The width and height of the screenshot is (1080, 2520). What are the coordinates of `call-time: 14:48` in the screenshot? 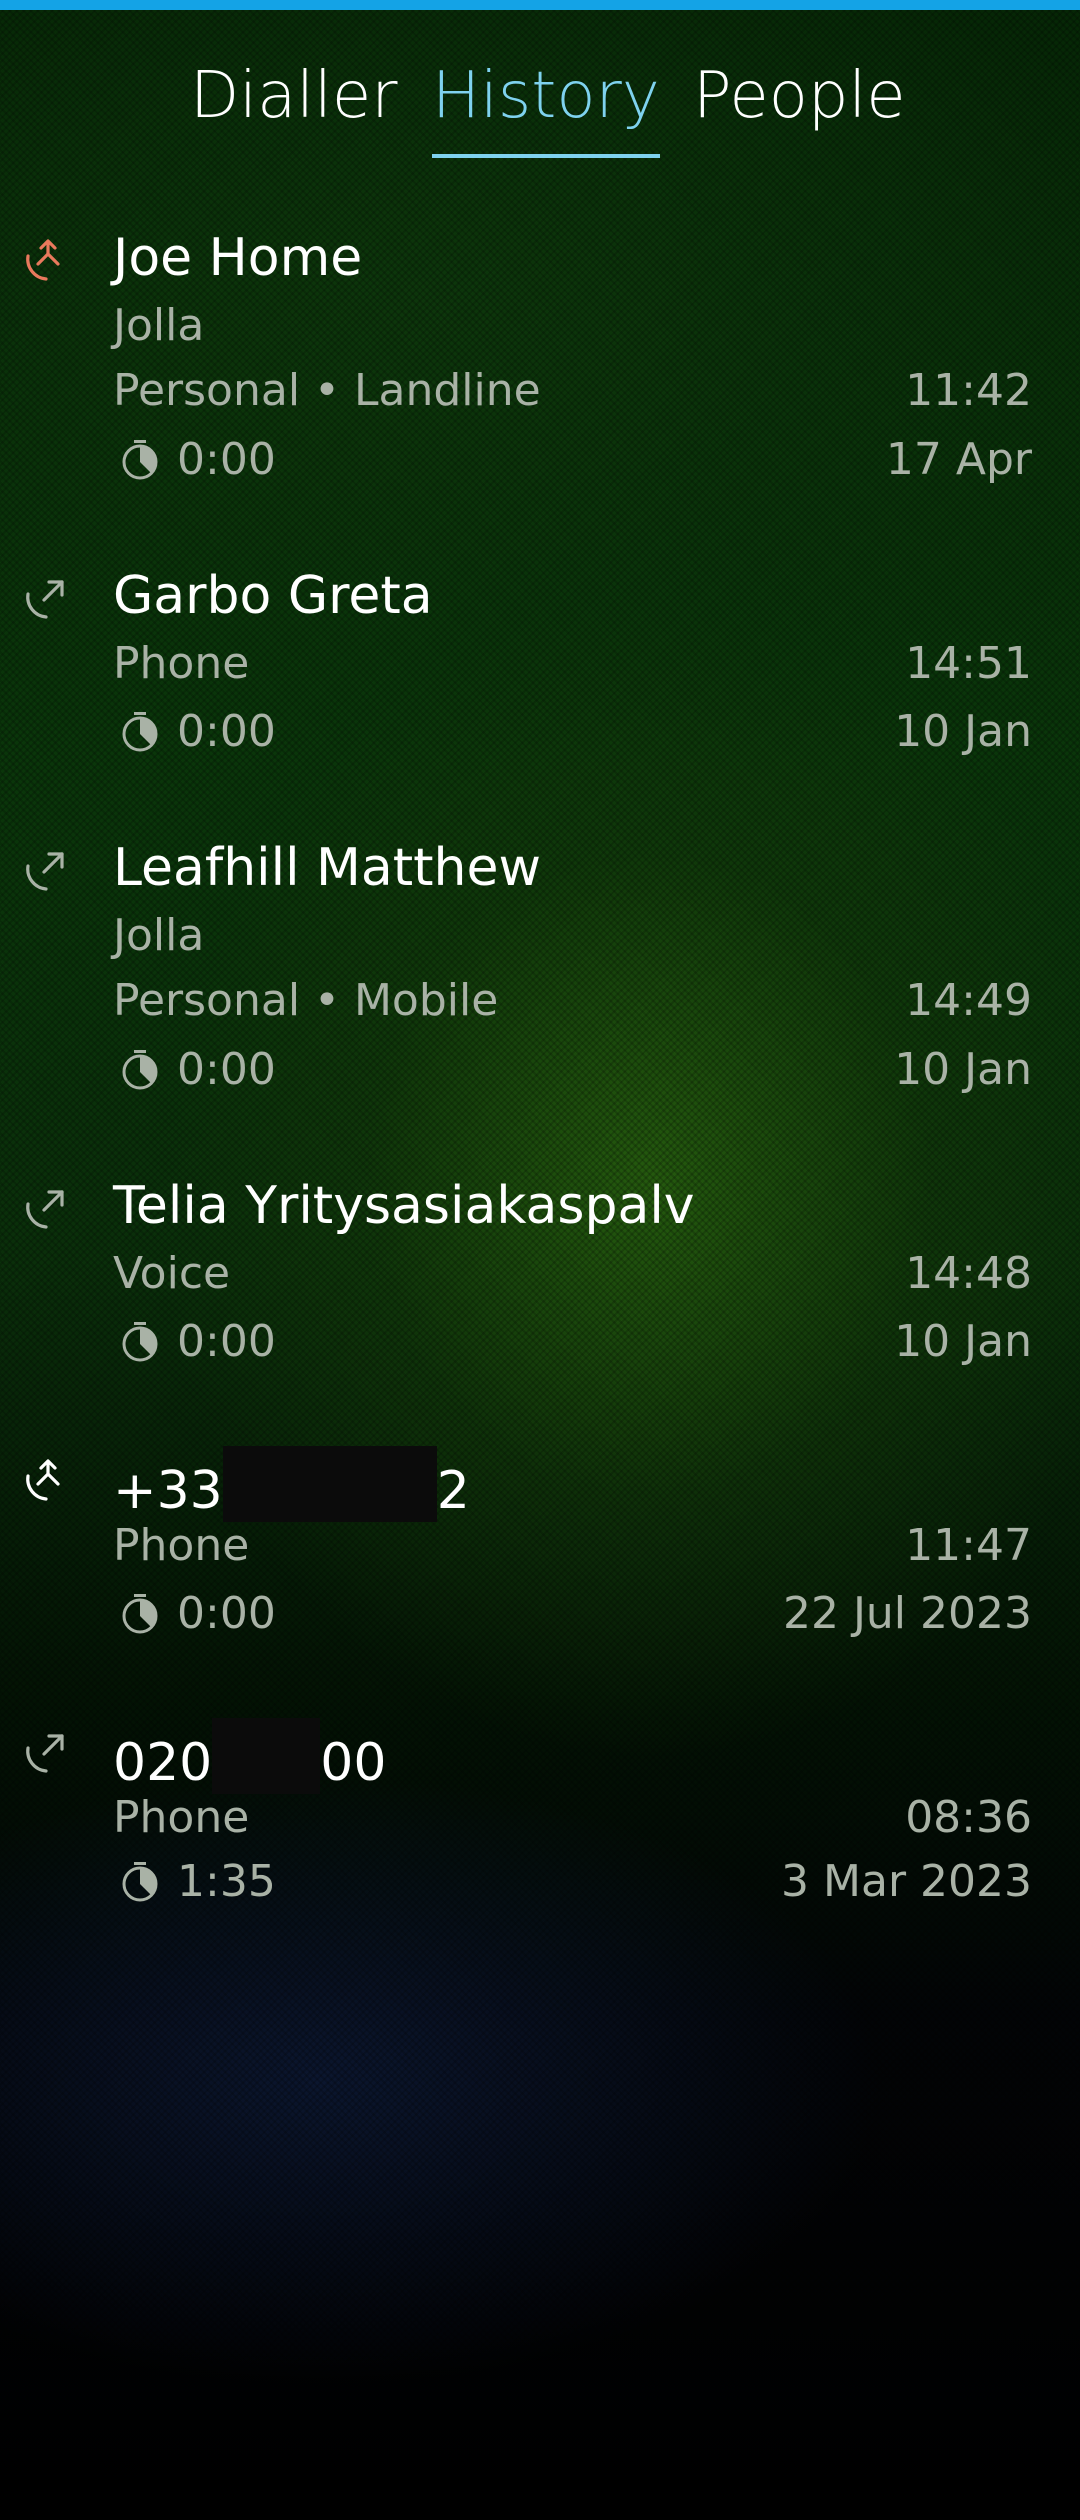 It's located at (968, 1273).